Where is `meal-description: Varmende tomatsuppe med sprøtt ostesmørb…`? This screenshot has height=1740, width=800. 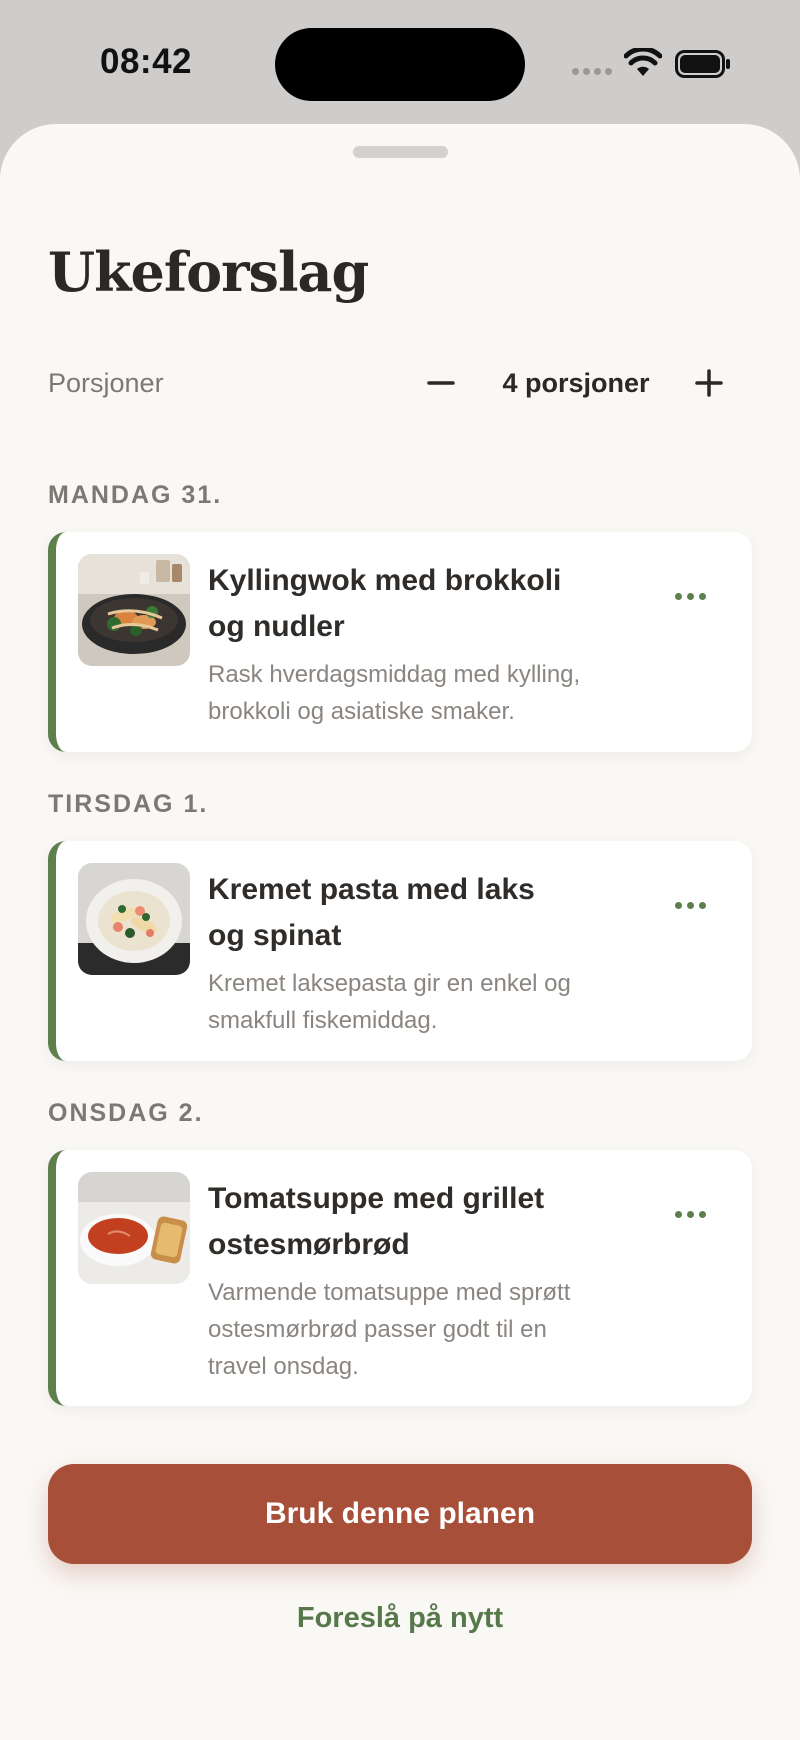 meal-description: Varmende tomatsuppe med sprøtt ostesmørb… is located at coordinates (389, 1329).